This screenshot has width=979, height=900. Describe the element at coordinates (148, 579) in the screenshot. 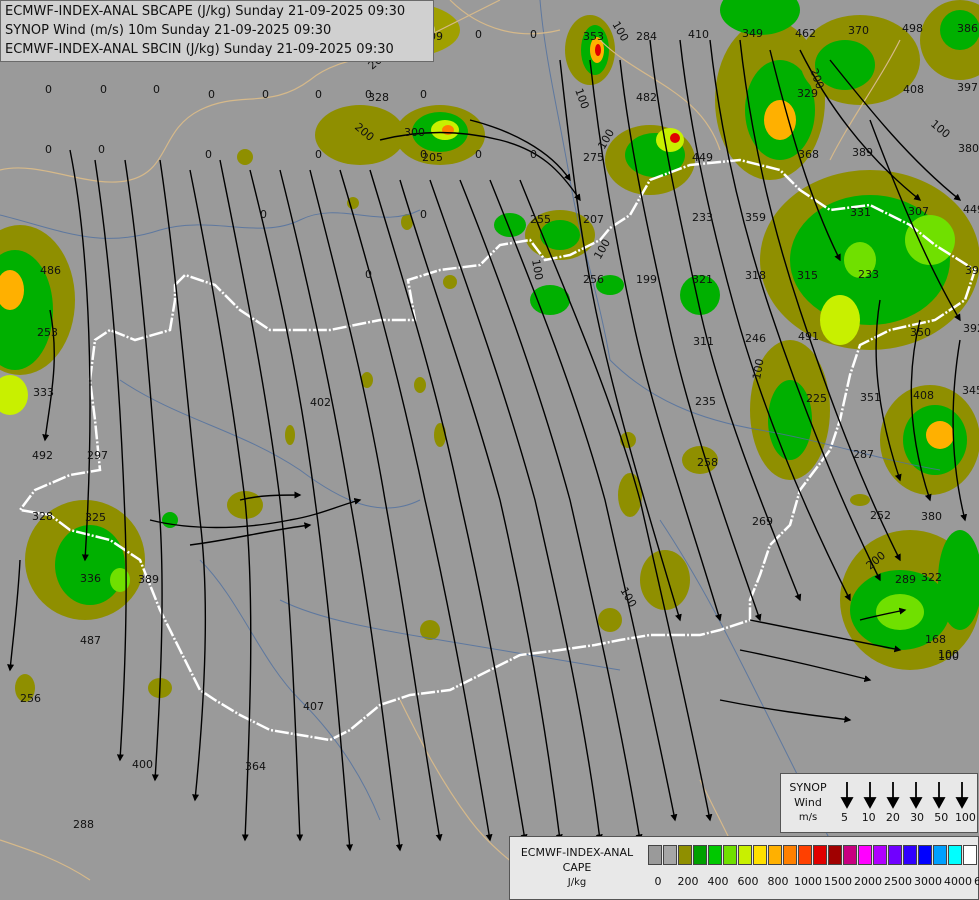

I see `cape-value-label: 389` at that location.